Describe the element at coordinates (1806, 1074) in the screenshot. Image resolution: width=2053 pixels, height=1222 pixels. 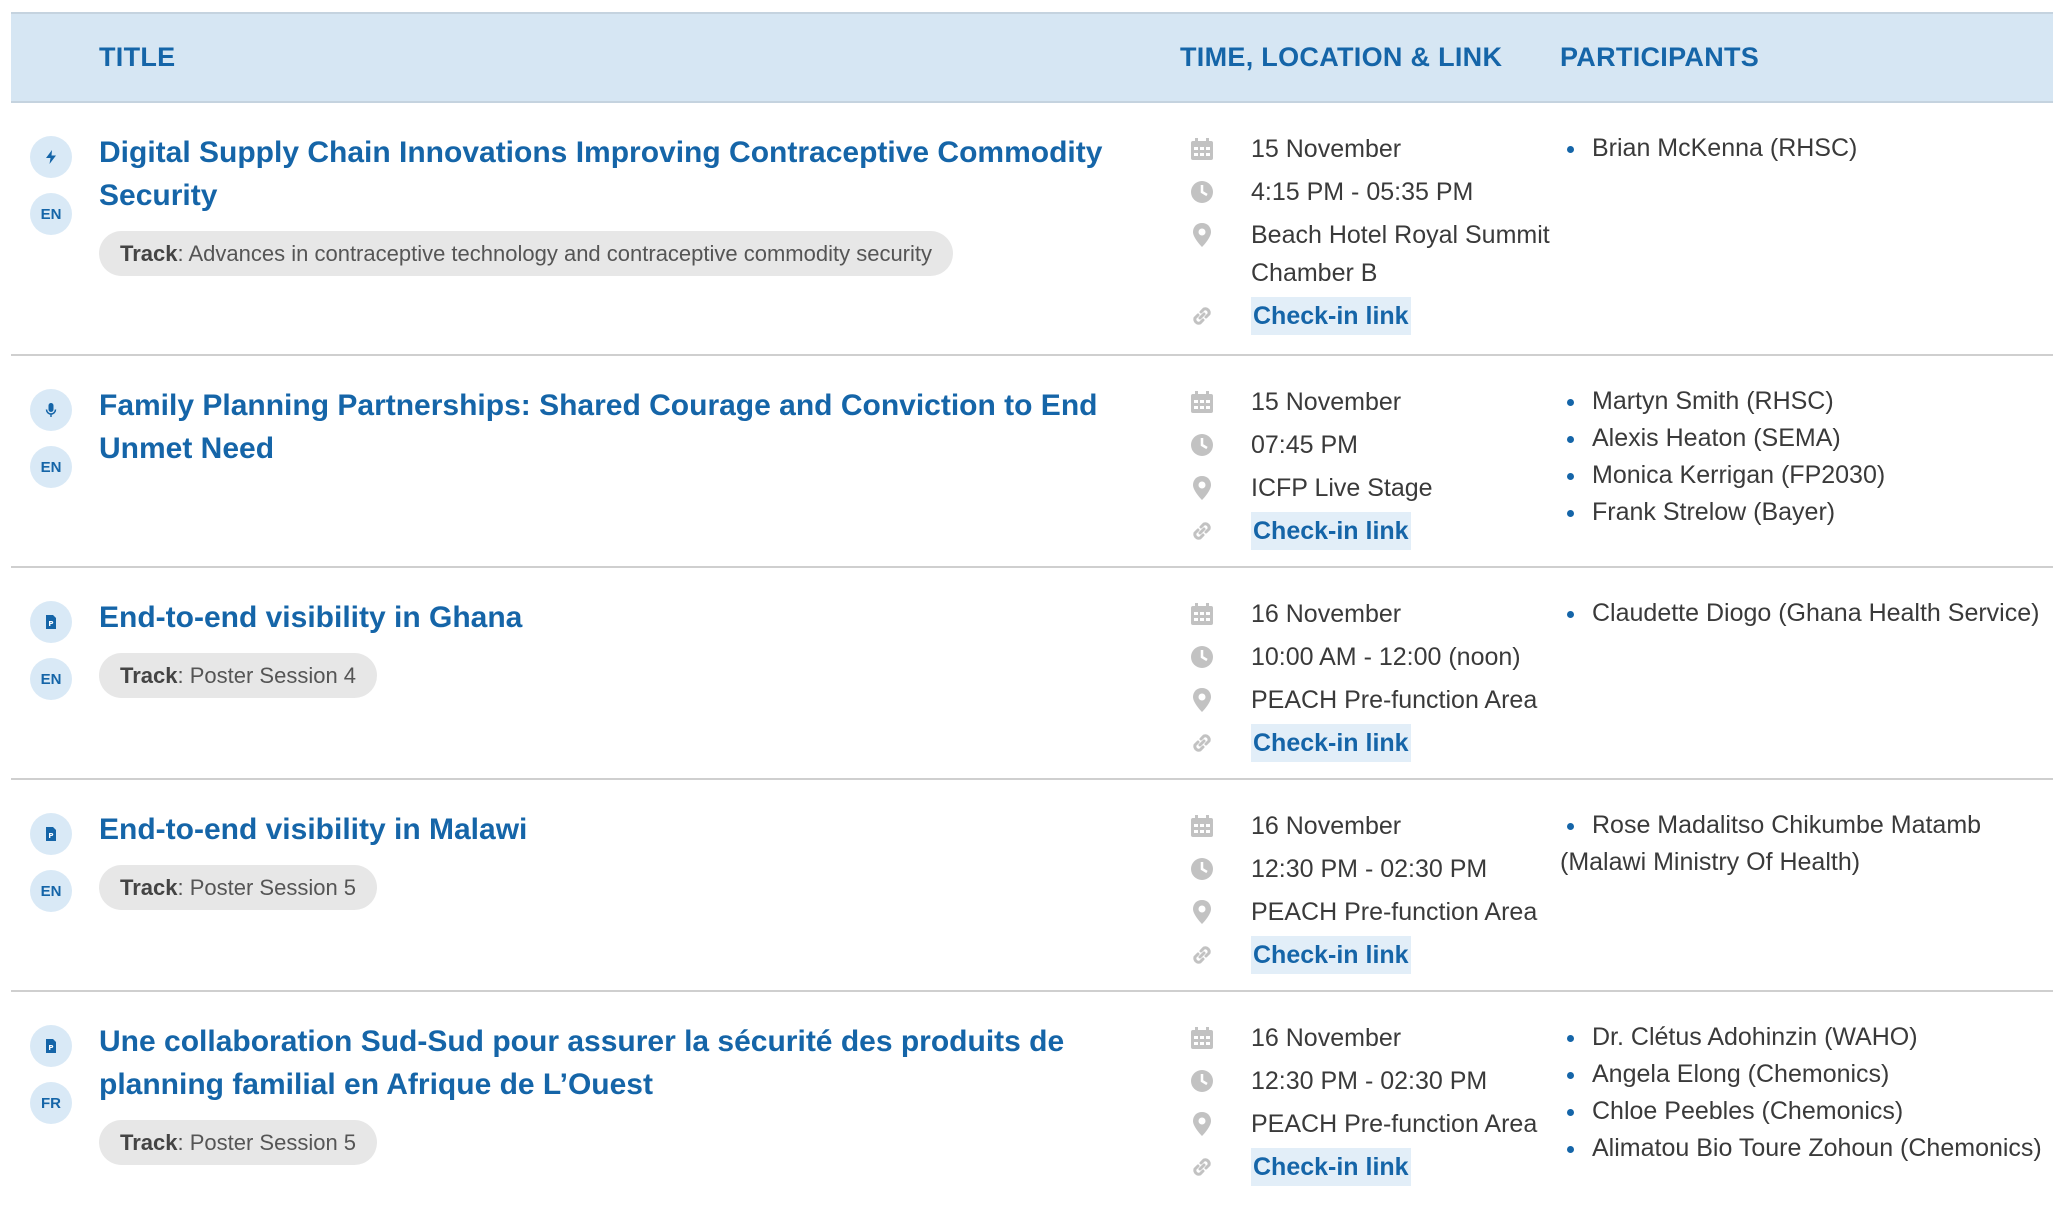
I see `participant-item: Angela Elong (Chemonics)` at that location.